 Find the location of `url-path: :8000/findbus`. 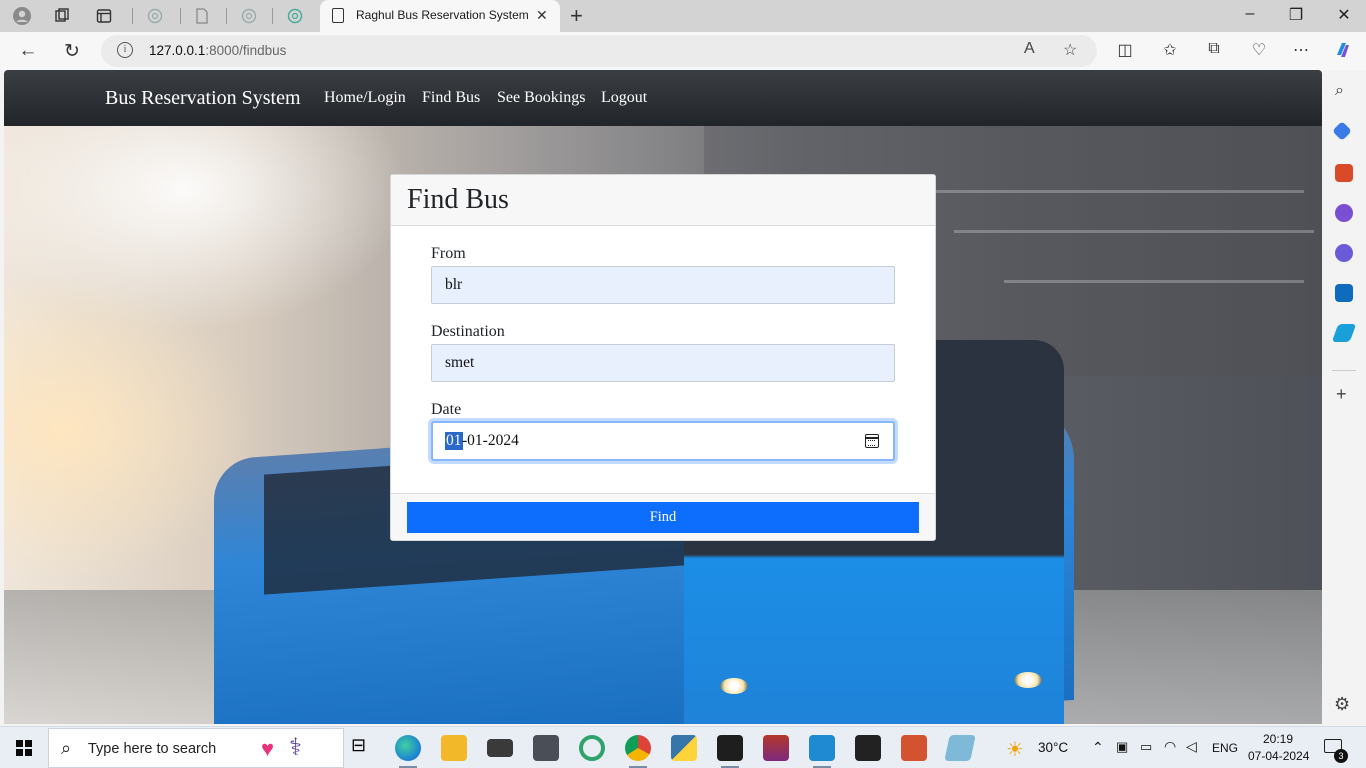

url-path: :8000/findbus is located at coordinates (246, 50).